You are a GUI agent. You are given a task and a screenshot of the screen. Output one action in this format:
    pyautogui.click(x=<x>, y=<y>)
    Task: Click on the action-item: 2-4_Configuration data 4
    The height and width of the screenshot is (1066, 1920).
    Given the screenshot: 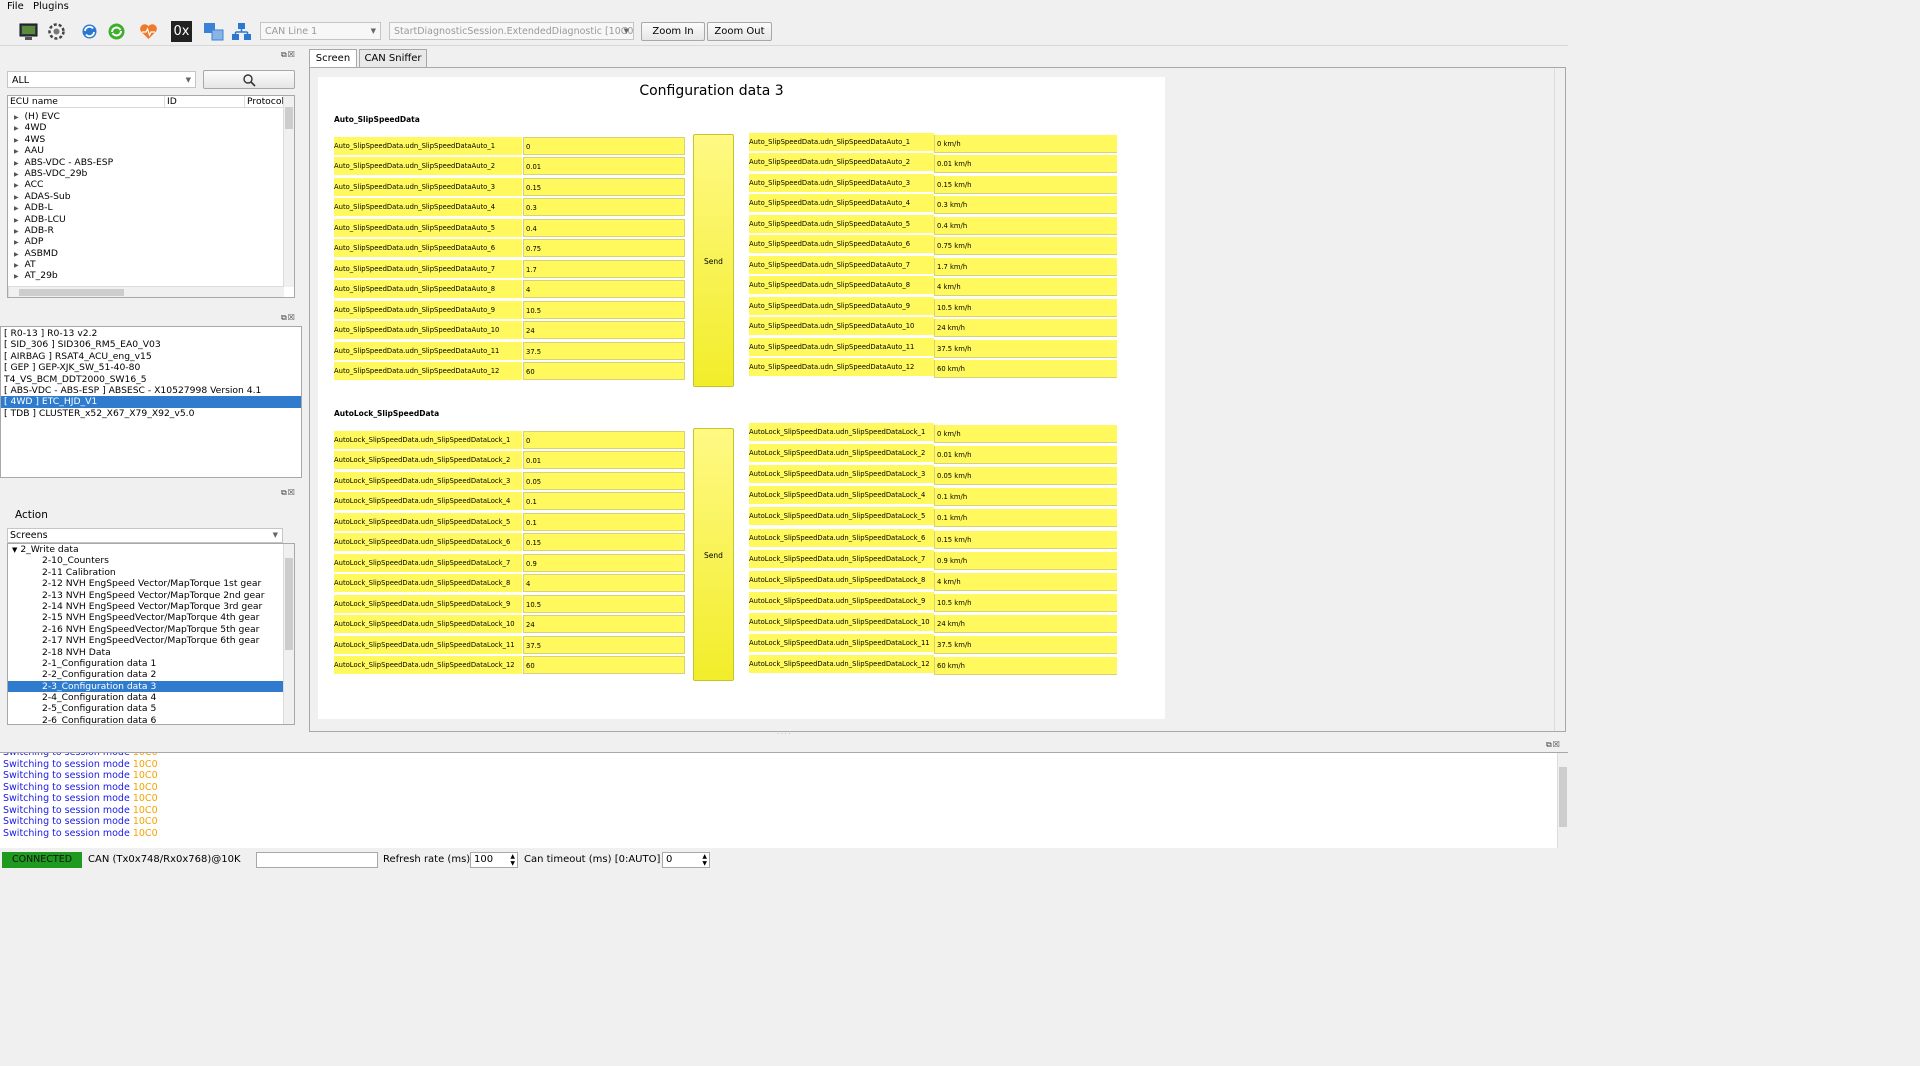 What is the action you would take?
    pyautogui.click(x=146, y=697)
    